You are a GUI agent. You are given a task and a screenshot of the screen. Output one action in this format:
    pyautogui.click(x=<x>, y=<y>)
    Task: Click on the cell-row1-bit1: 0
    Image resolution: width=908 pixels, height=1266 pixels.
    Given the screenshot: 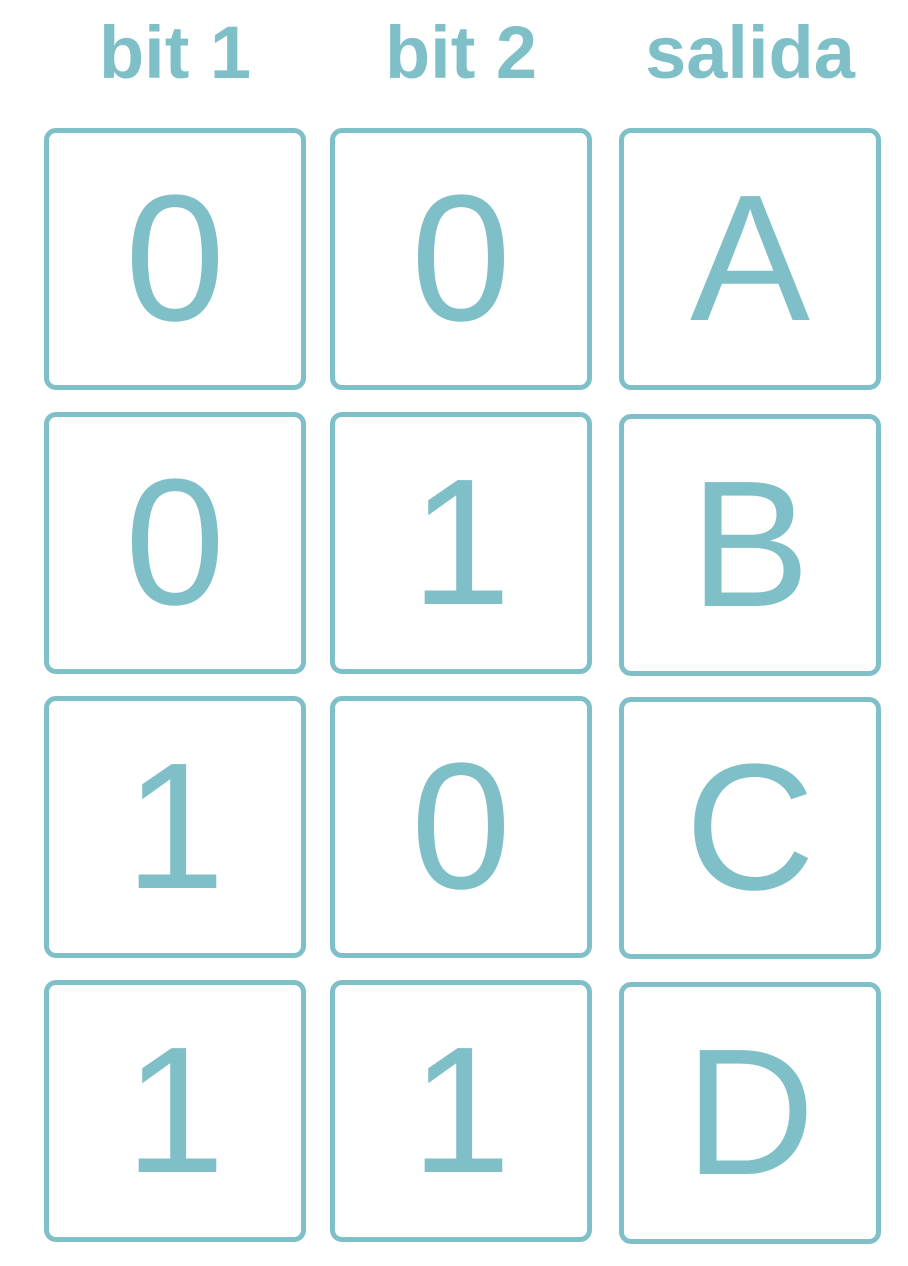 What is the action you would take?
    pyautogui.click(x=175, y=259)
    